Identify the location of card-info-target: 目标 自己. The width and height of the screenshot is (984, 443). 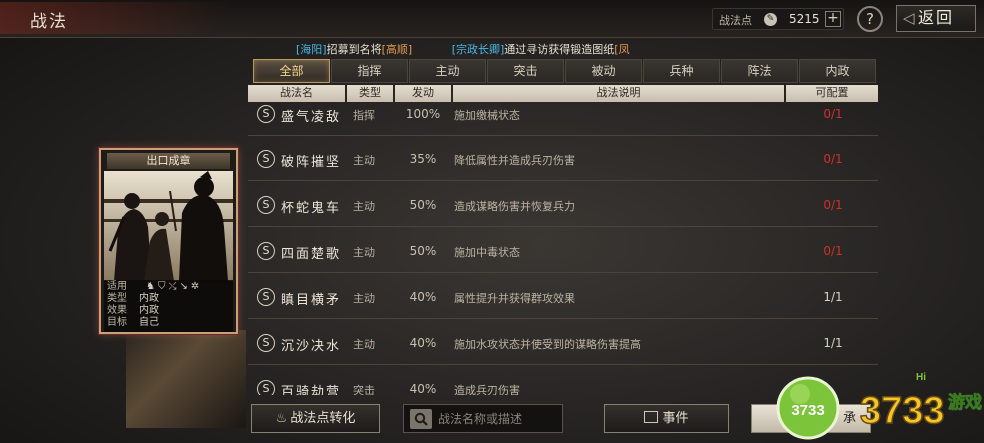
(133, 323).